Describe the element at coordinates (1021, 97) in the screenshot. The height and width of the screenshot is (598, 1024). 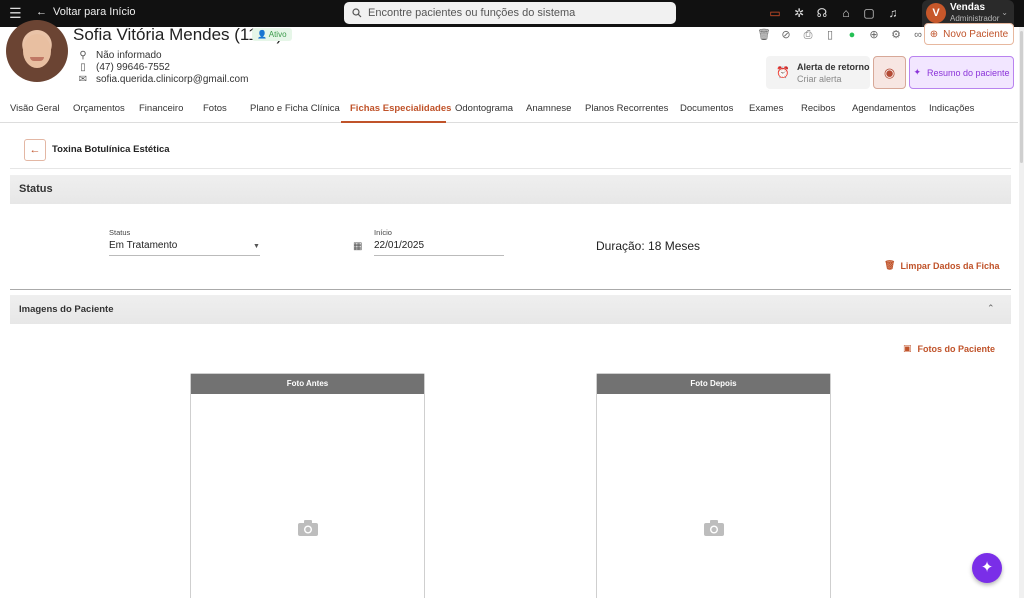
I see `scrollbar-thumb` at that location.